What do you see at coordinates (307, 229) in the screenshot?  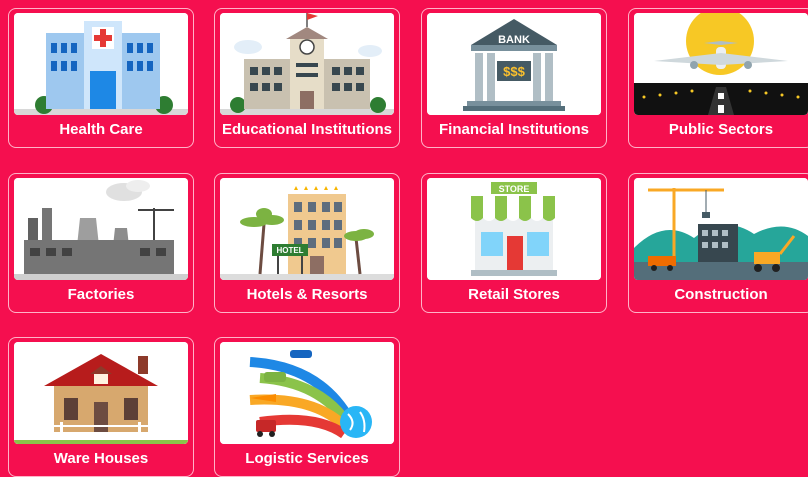 I see `hotel-icon: HOTEL` at bounding box center [307, 229].